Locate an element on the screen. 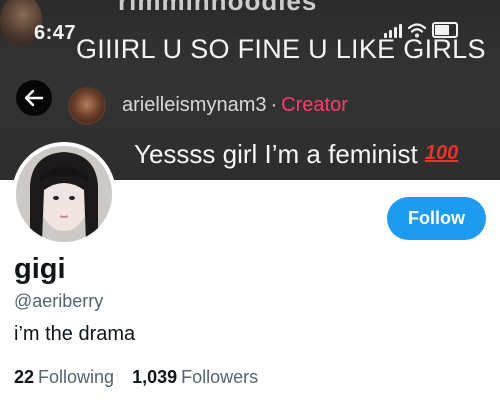 The height and width of the screenshot is (413, 500). following-link: 22 Following is located at coordinates (64, 377).